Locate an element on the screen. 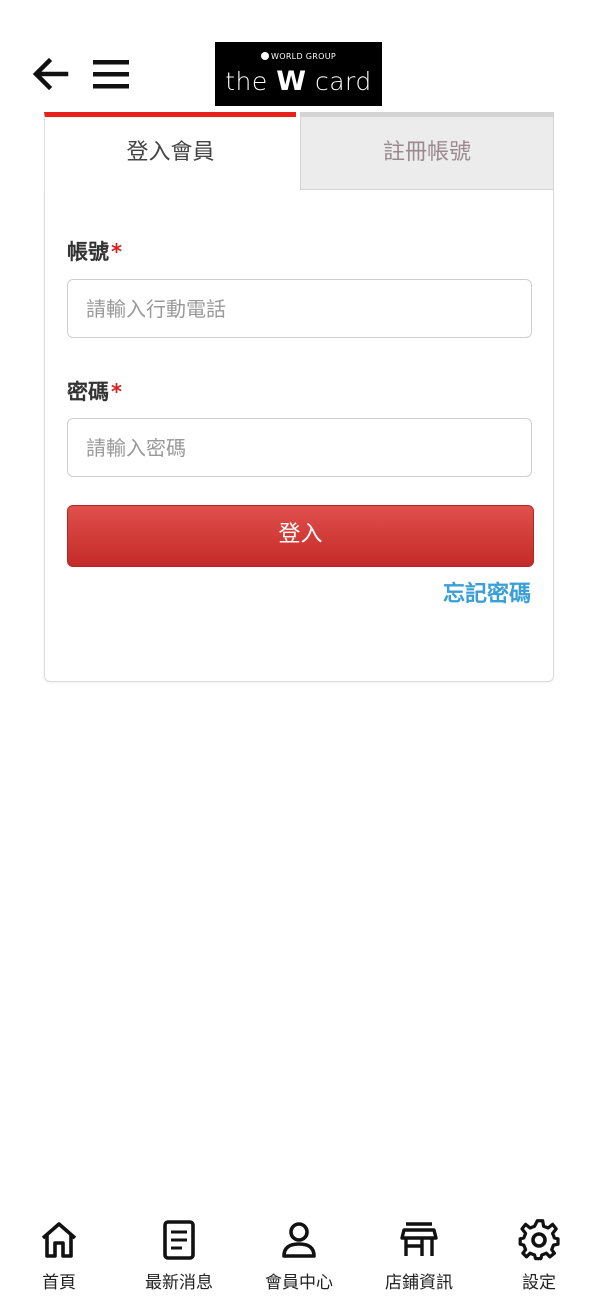 This screenshot has height=1300, width=598. nav-item-news: 最新消息 is located at coordinates (179, 1255).